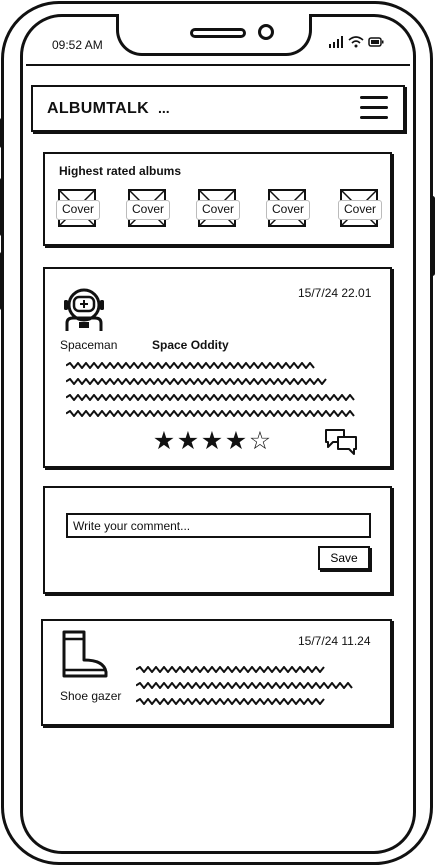 The height and width of the screenshot is (867, 436). I want to click on comments-icon, so click(341, 442).